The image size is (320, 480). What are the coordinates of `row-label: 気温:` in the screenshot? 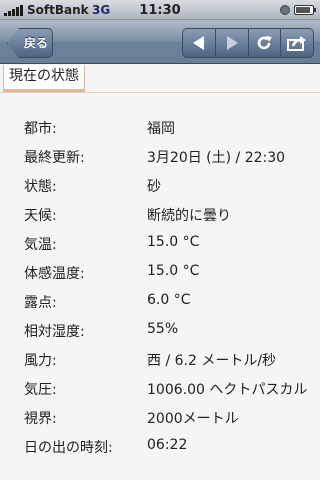 It's located at (40, 245).